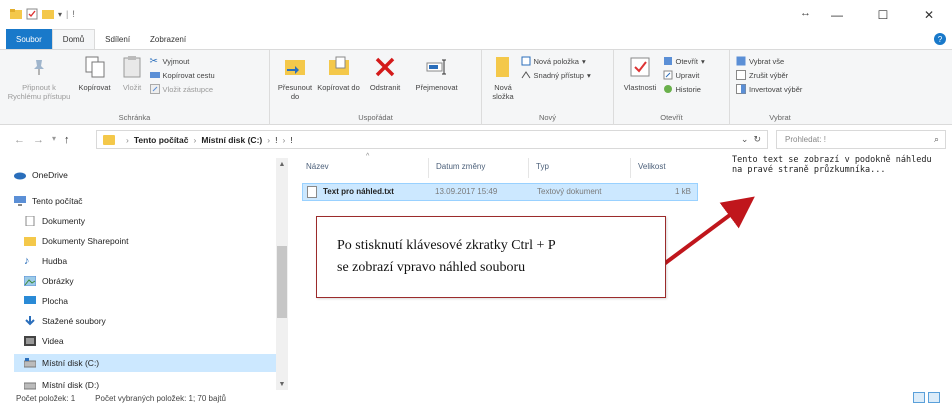  What do you see at coordinates (282, 384) in the screenshot?
I see `scroll-down-icon: ▼` at bounding box center [282, 384].